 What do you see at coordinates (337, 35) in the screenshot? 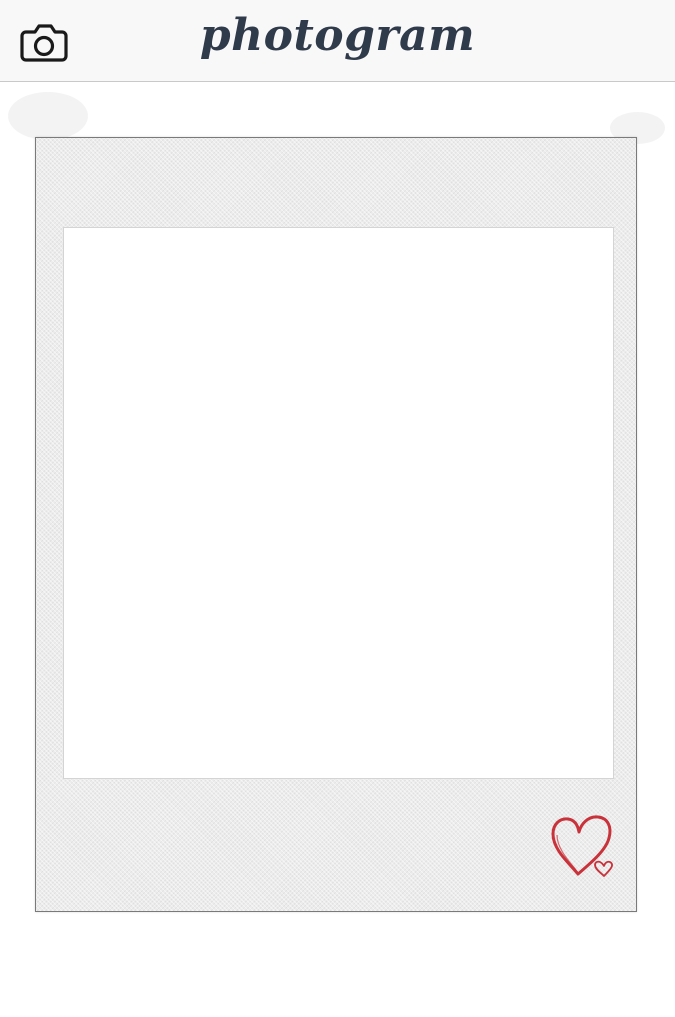
I see `app-title: photogram` at bounding box center [337, 35].